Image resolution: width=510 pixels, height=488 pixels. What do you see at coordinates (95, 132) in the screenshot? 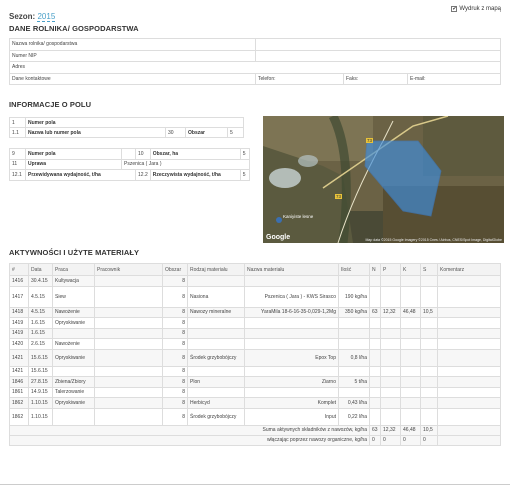
I see `field-name-label: Nazwa lub numer pola` at bounding box center [95, 132].